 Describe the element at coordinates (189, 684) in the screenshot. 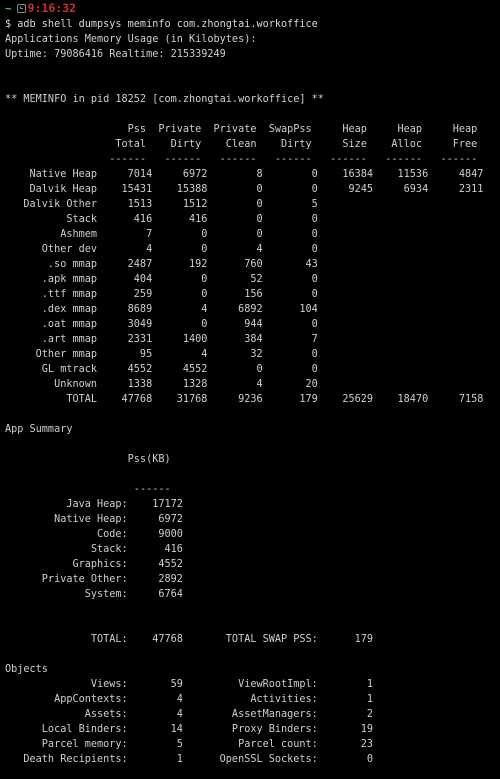

I see `objects-row: Views: 59 ViewRootImpl: 1` at that location.